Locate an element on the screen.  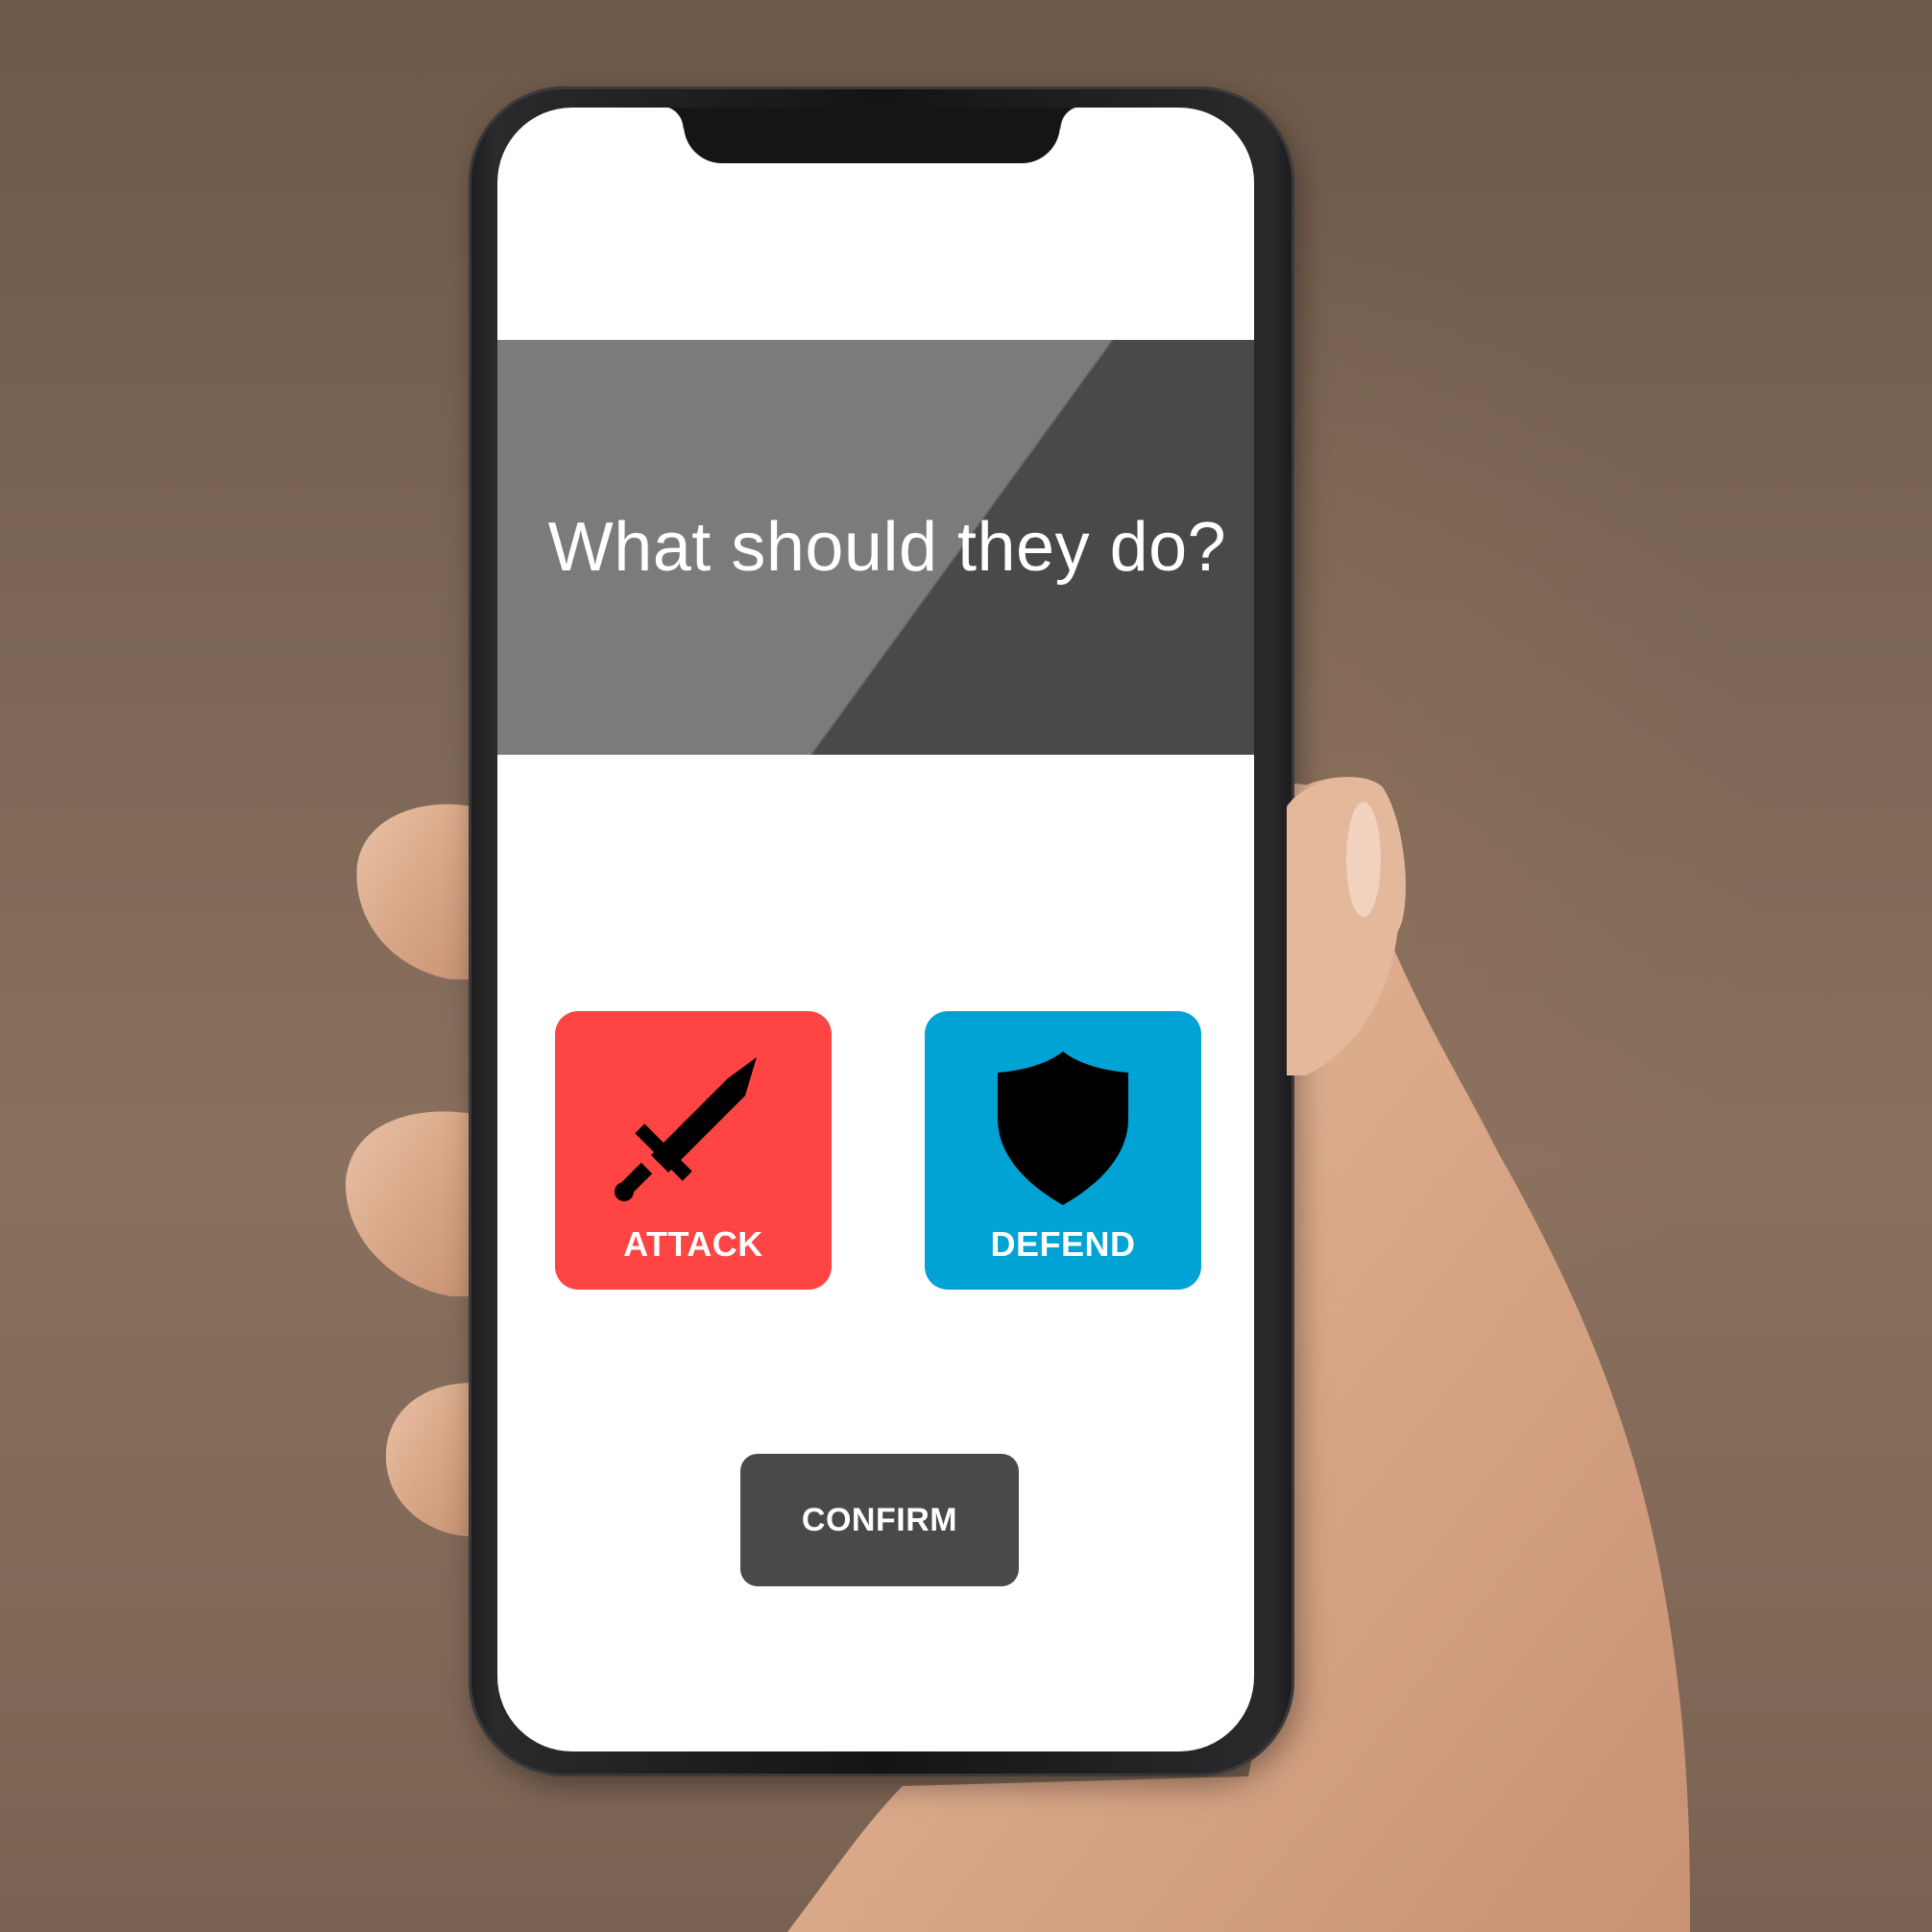
defend-label: DEFEND is located at coordinates (1063, 1244).